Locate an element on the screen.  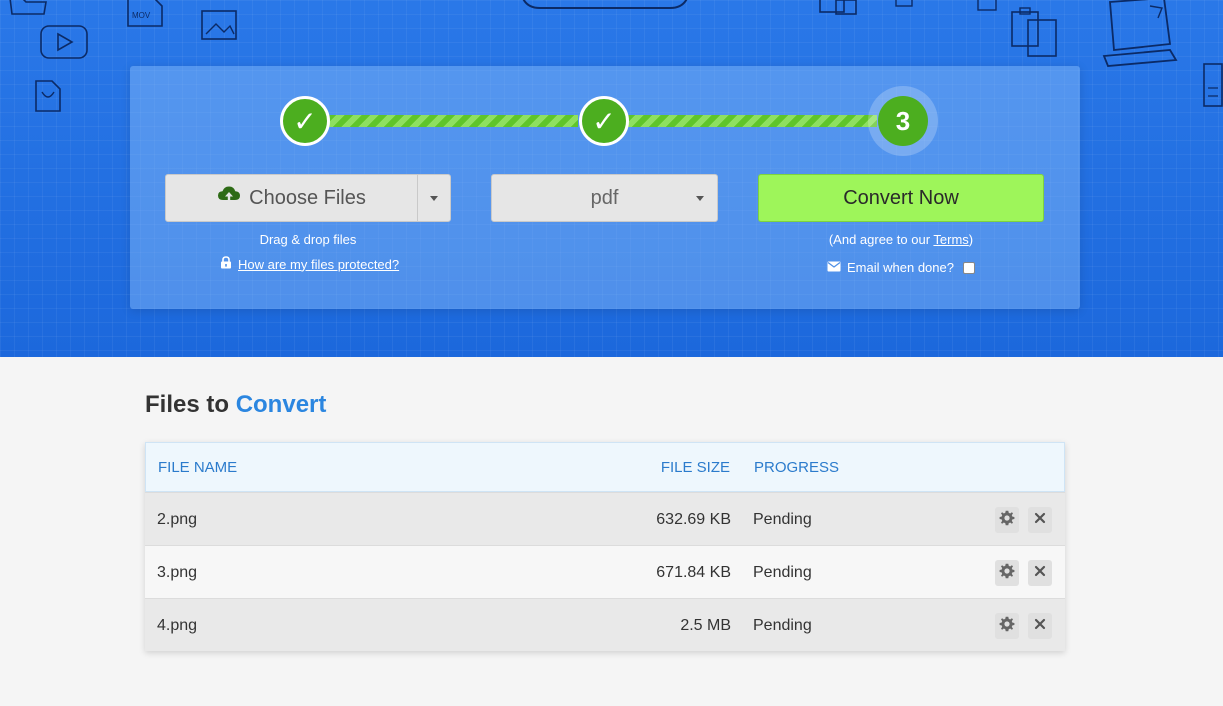
laptop-doodle-icon is located at coordinates (1138, 34).